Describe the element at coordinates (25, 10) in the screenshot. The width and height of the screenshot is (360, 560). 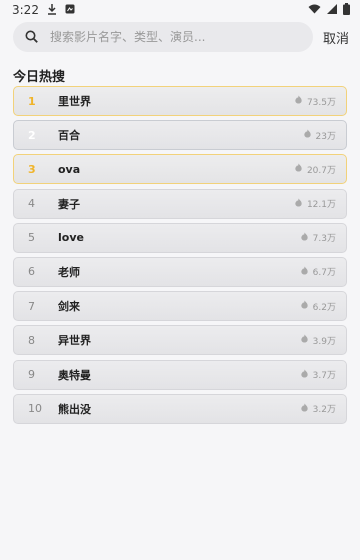
I see `status-time: 3:22` at that location.